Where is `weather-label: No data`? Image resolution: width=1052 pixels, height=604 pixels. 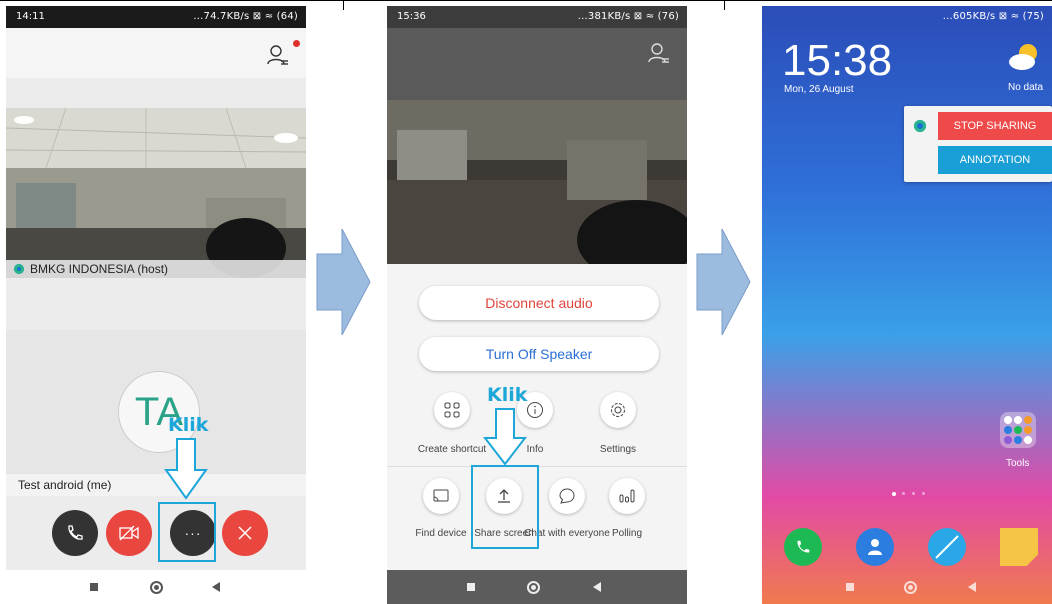
weather-label: No data is located at coordinates (1026, 87).